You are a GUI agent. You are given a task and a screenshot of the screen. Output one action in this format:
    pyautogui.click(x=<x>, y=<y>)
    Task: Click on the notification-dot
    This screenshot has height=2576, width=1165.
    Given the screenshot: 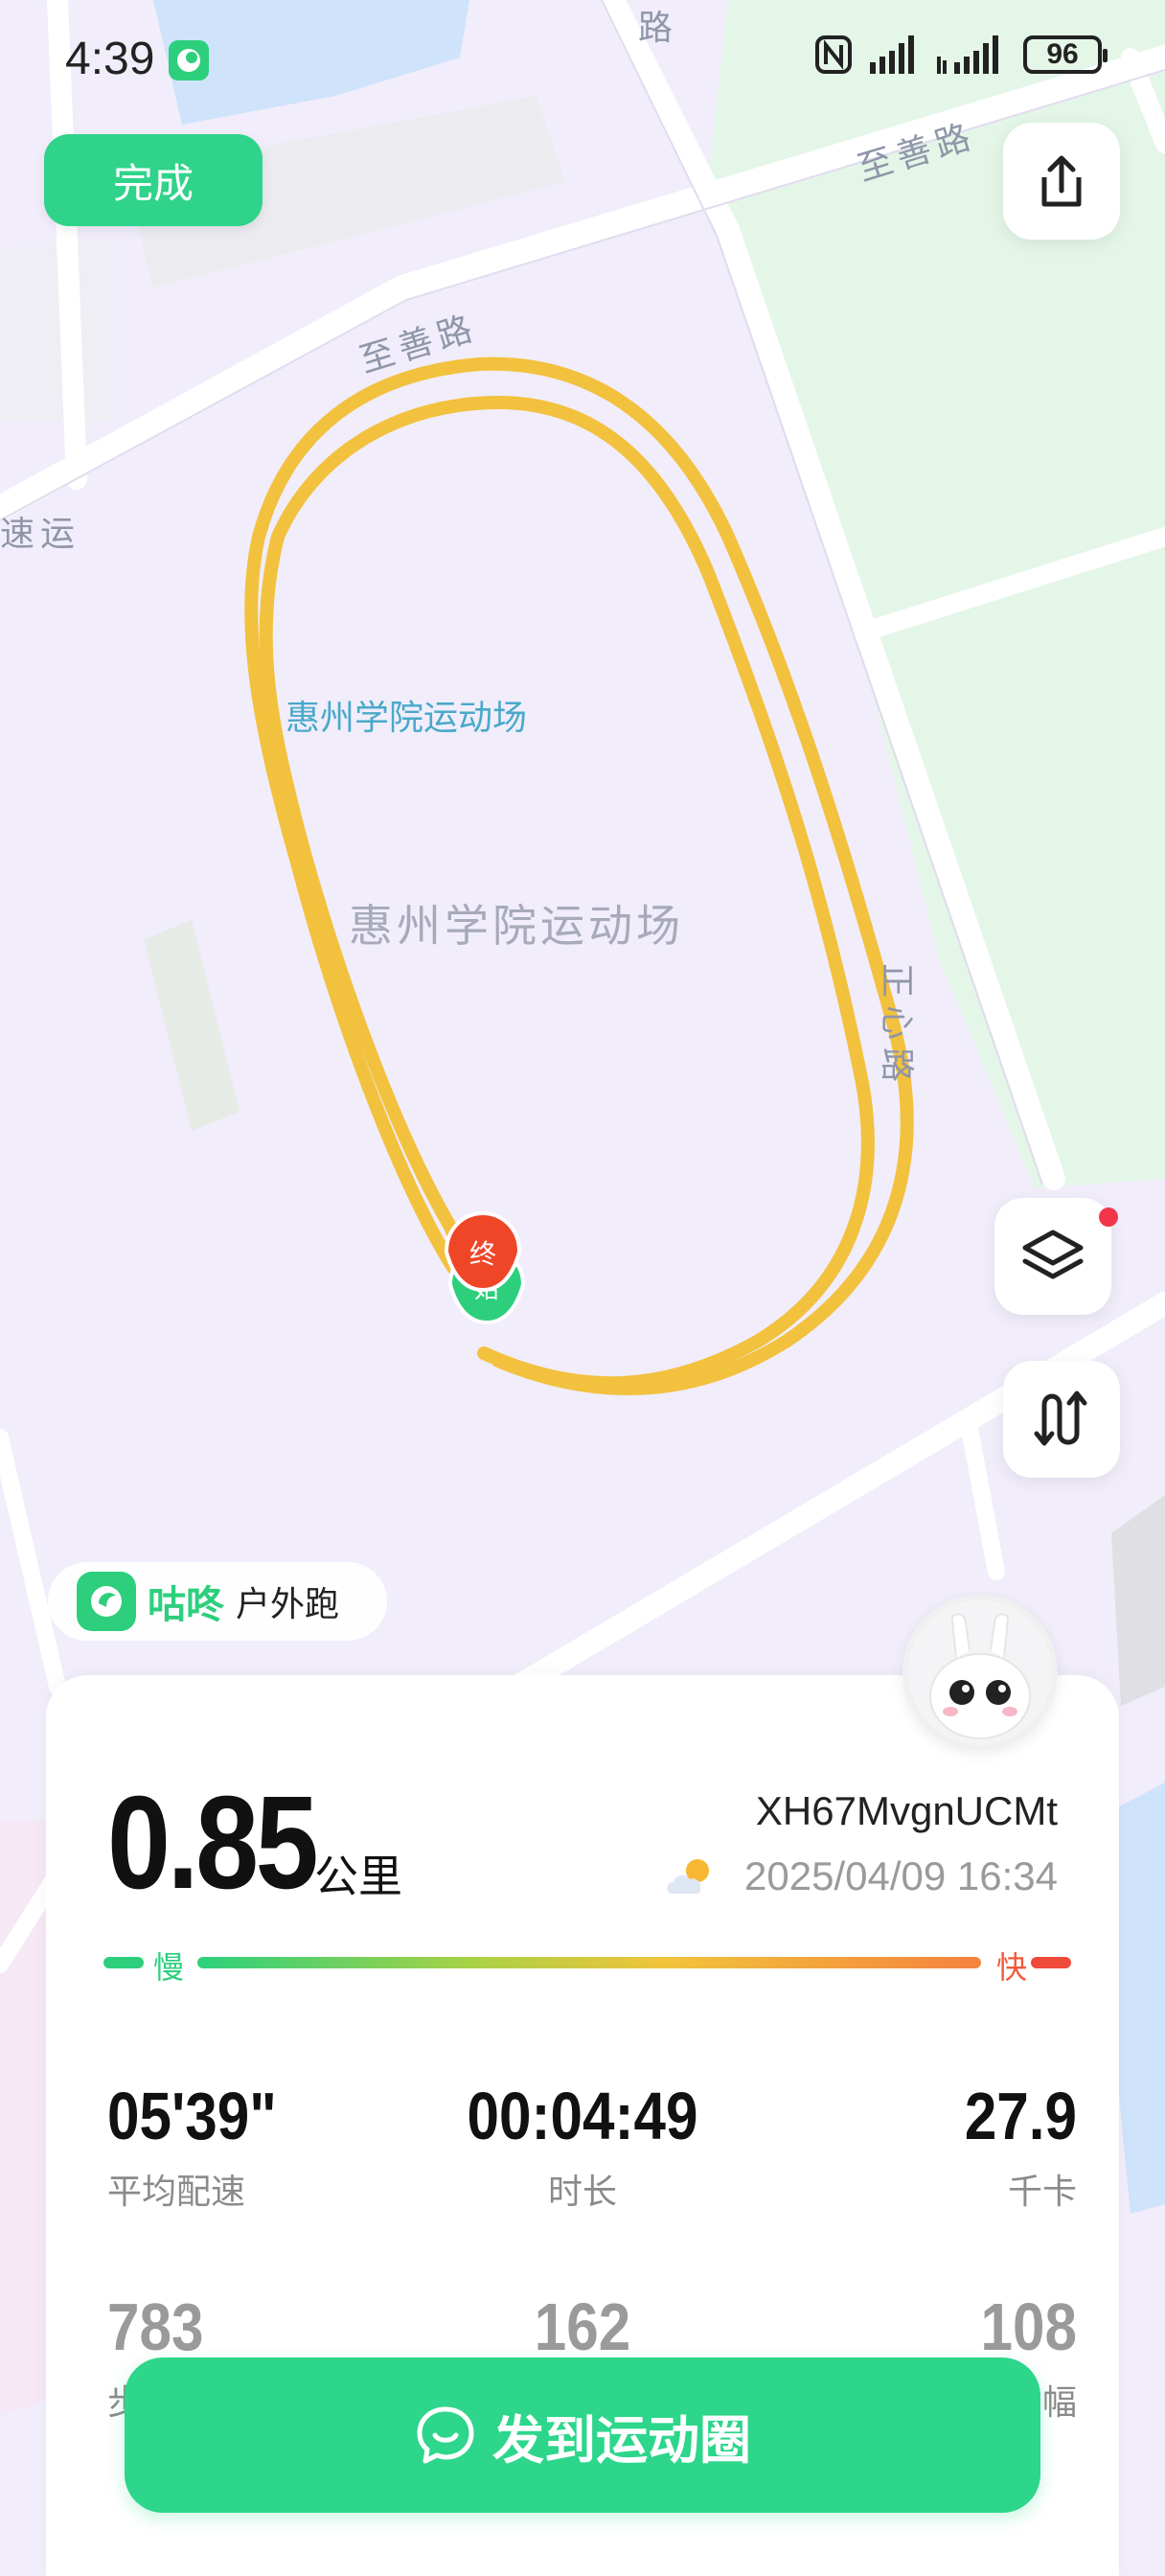 What is the action you would take?
    pyautogui.click(x=1108, y=1217)
    